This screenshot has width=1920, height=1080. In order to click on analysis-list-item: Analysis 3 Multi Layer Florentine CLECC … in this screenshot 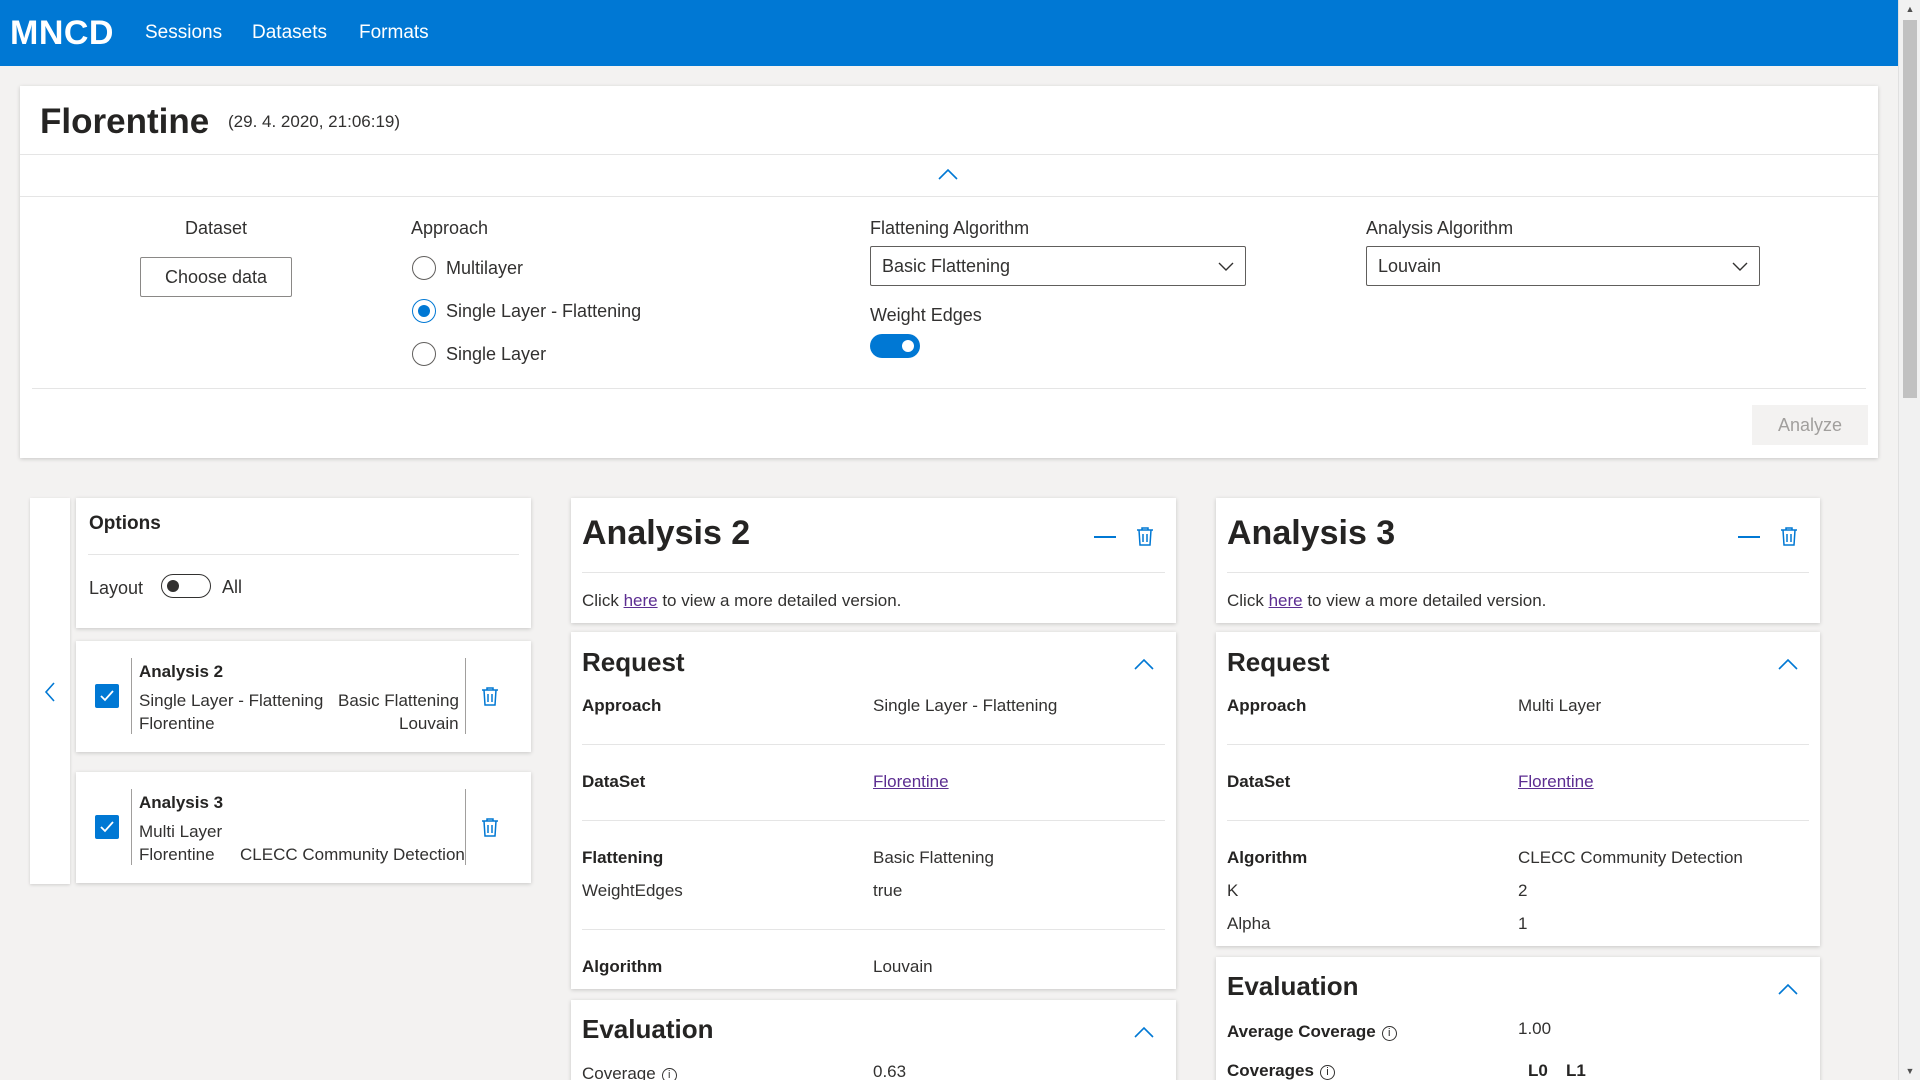, I will do `click(303, 827)`.